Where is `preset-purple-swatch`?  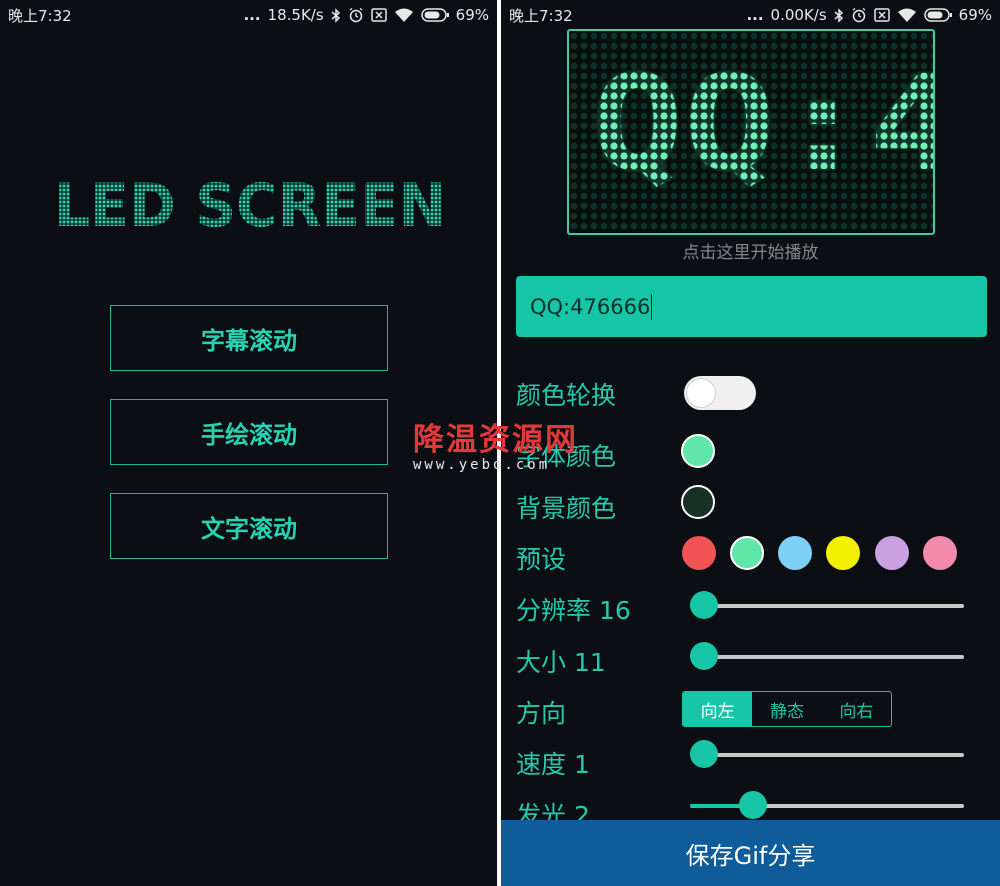 preset-purple-swatch is located at coordinates (892, 553).